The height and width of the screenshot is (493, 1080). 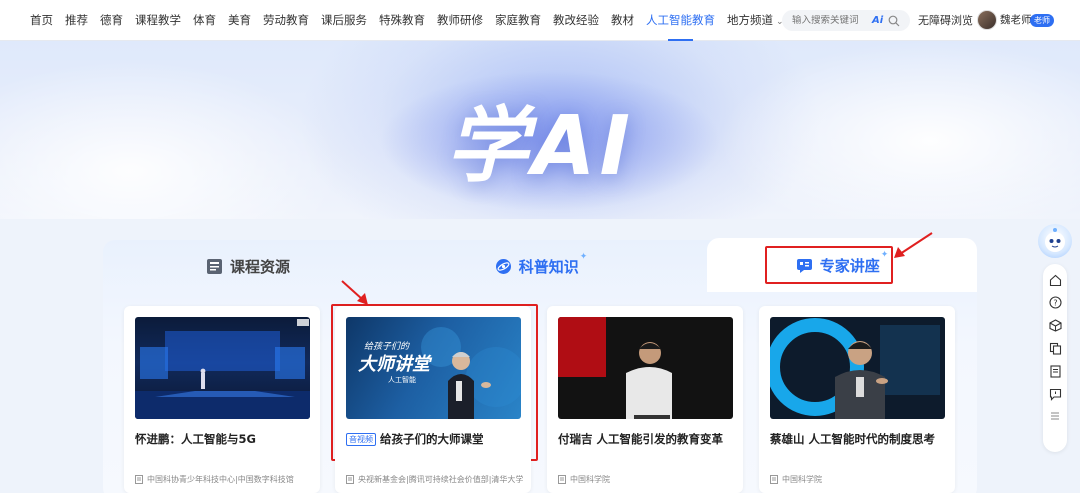 I want to click on nav-item-recommend: 推荐, so click(x=76, y=20).